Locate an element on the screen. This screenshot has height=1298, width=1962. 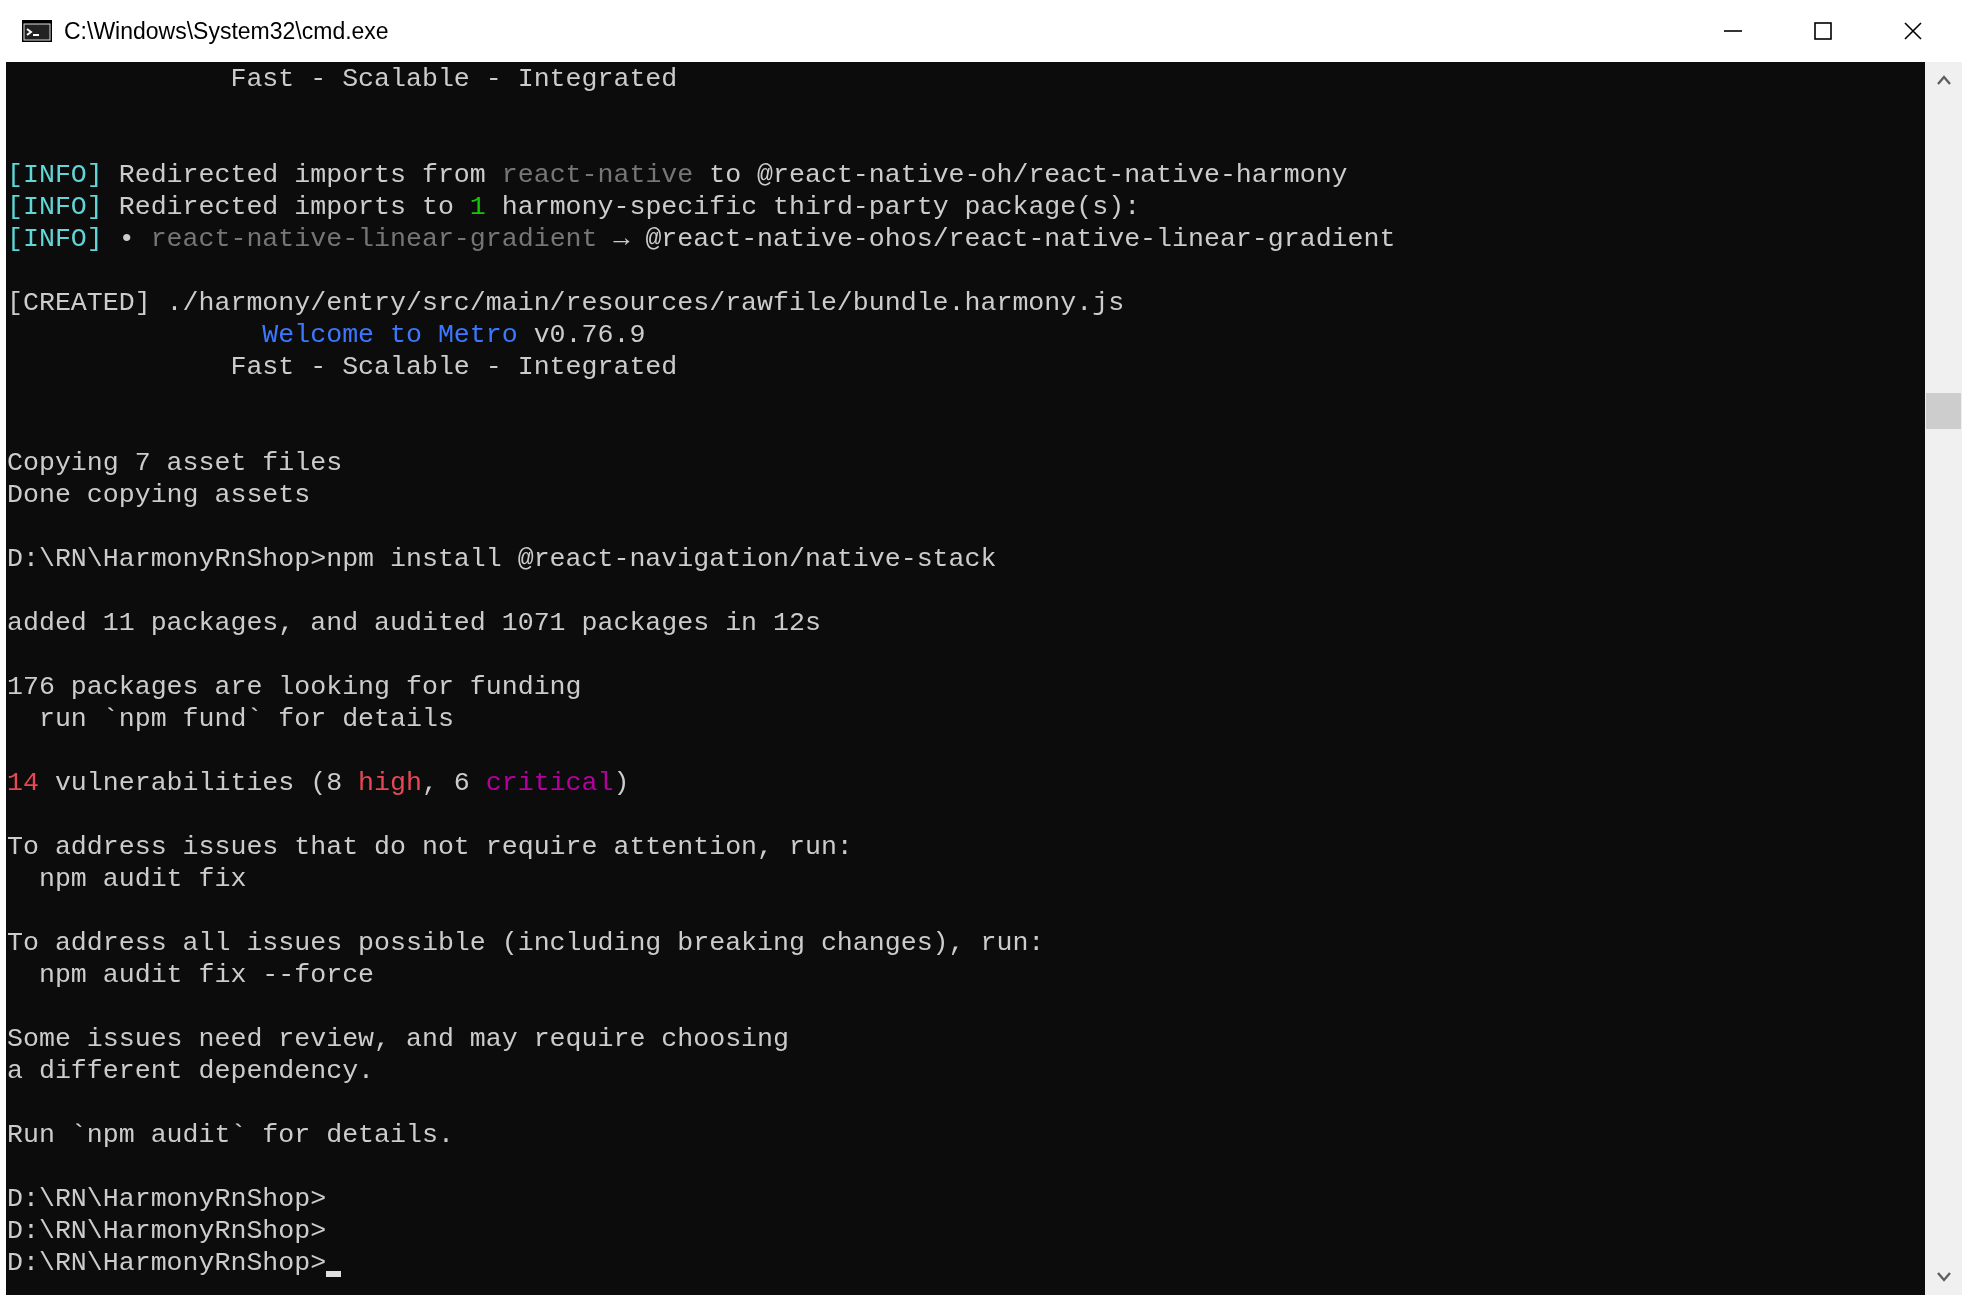
maximize-icon is located at coordinates (1823, 31).